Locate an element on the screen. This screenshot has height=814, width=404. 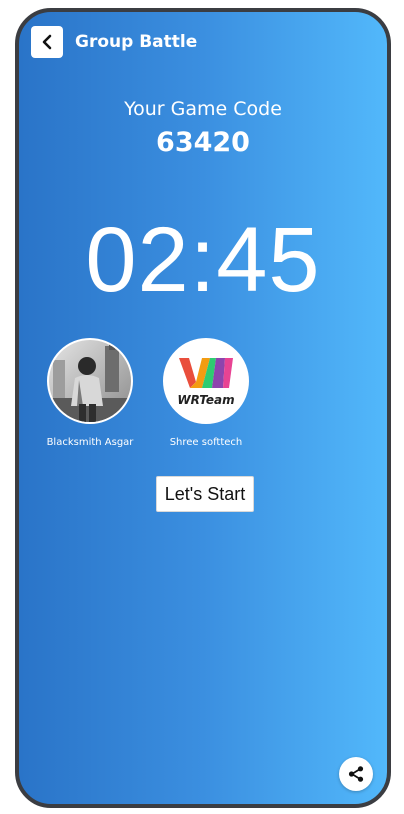
player-avatar: WRTeam is located at coordinates (206, 381).